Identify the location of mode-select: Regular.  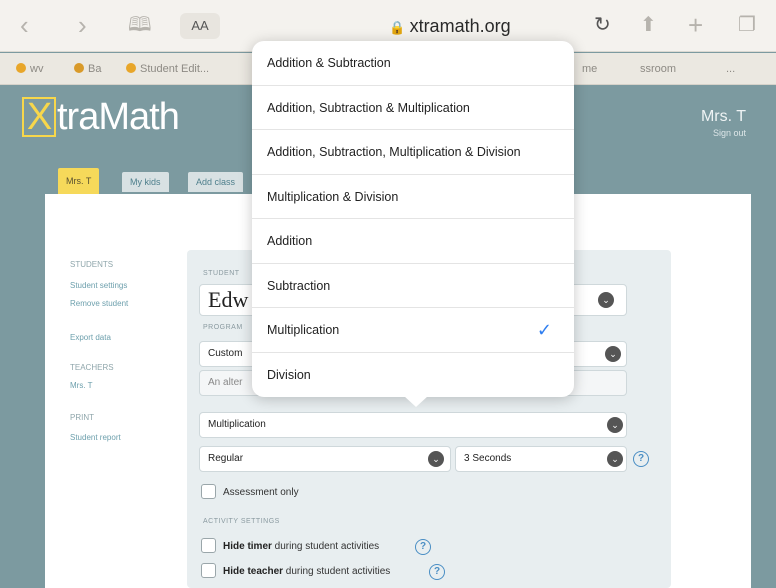
(325, 459).